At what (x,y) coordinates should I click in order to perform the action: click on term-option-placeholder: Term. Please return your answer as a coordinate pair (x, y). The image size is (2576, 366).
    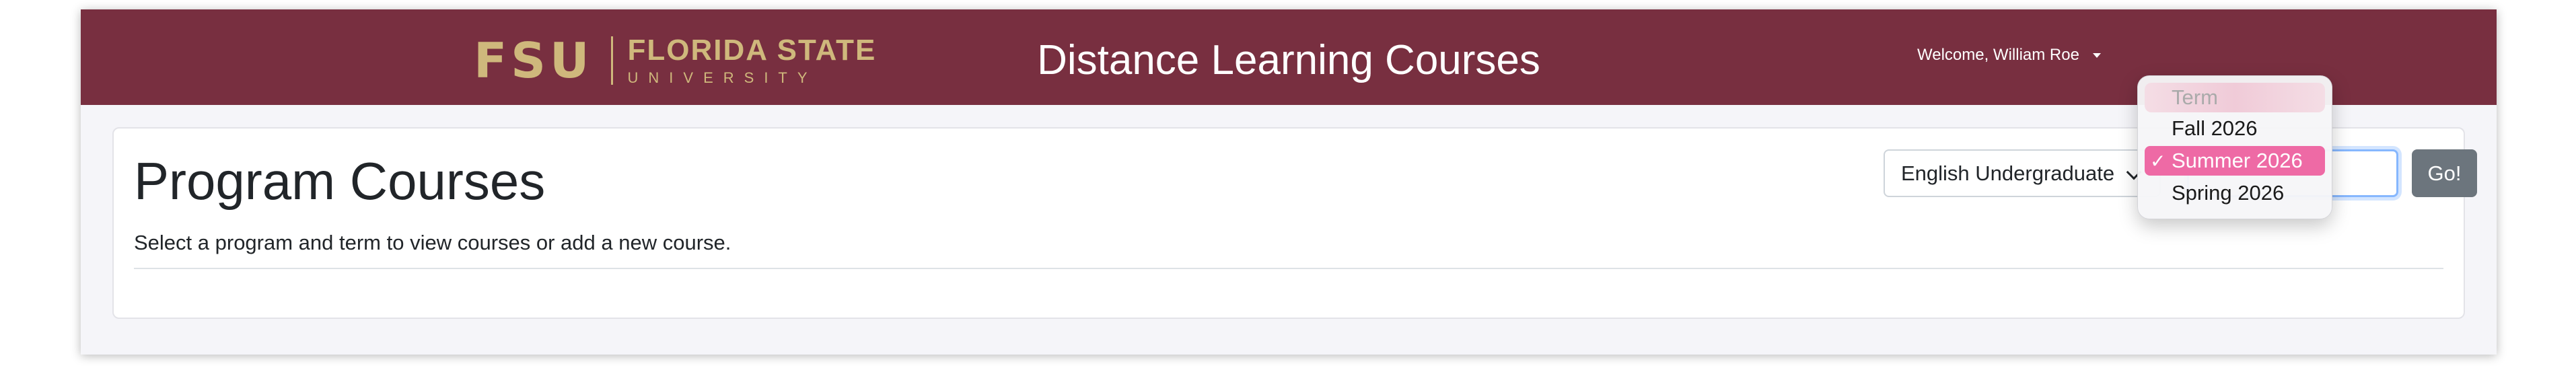
    Looking at the image, I should click on (2235, 98).